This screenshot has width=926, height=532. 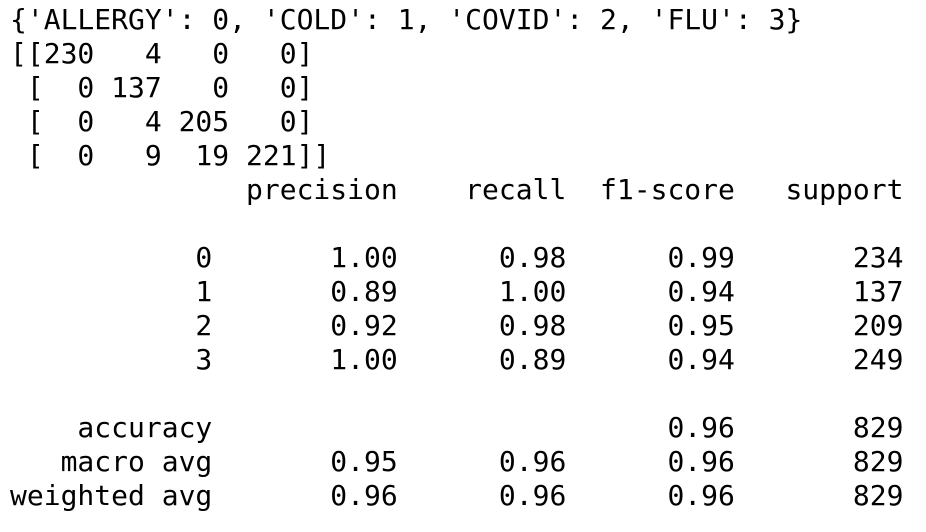 I want to click on report-row-class-2: 2 0.92 0.98 0.95 209, so click(x=457, y=325).